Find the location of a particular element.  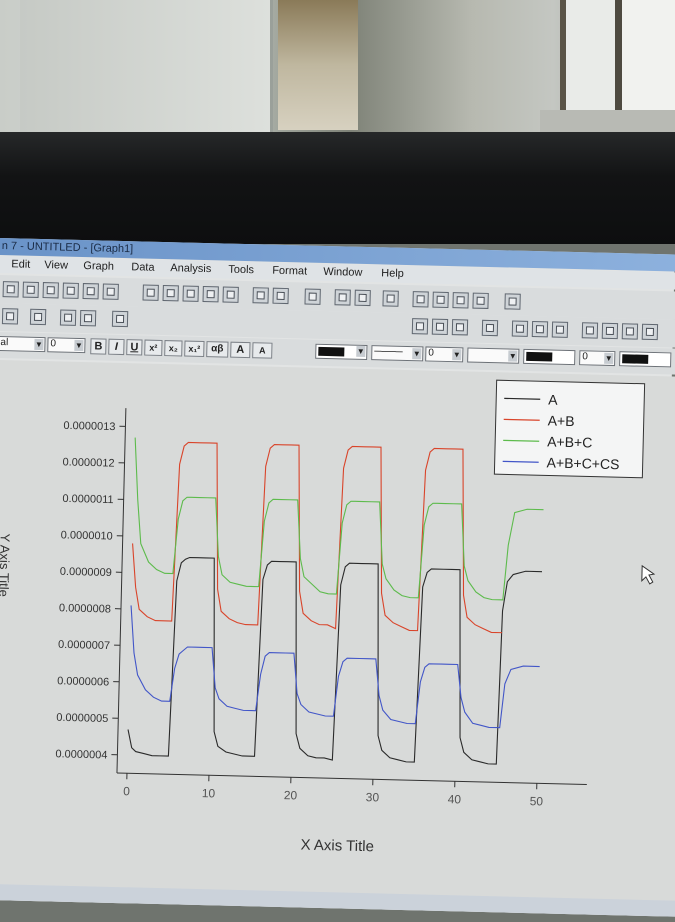

cascade-icon is located at coordinates (560, 330).